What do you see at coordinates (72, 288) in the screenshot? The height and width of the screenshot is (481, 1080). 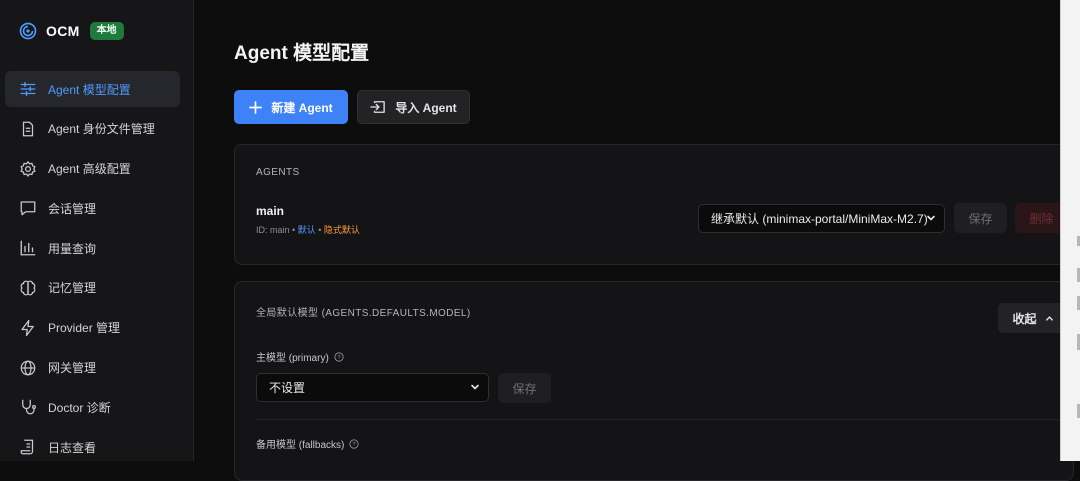 I see `sidebar-item-label: 记忆管理` at bounding box center [72, 288].